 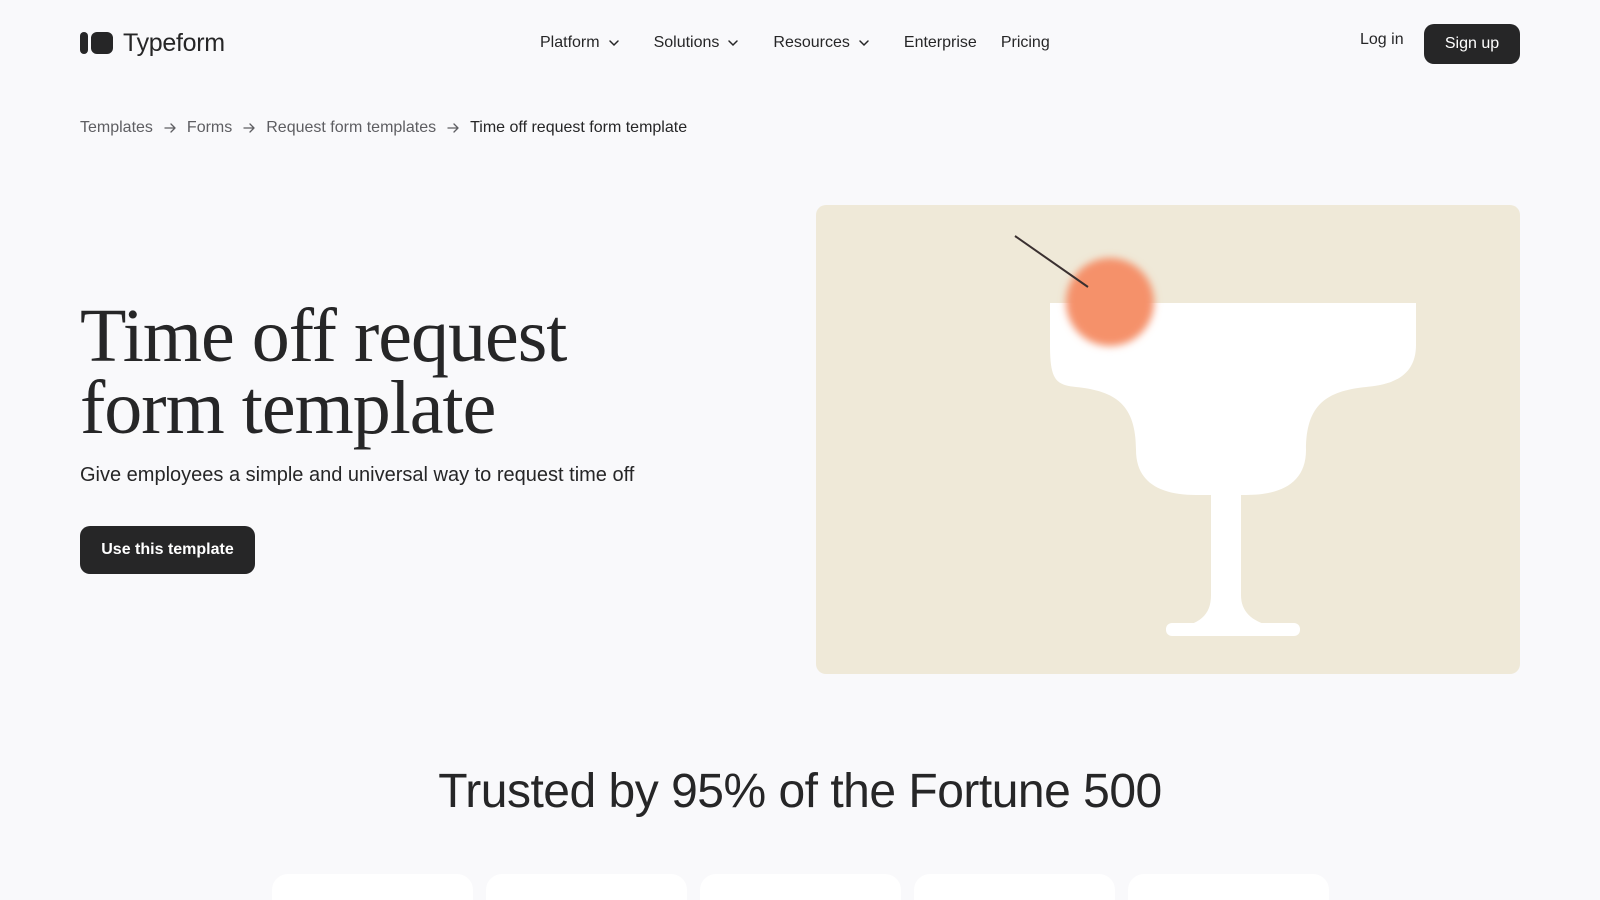 I want to click on nav-pricing-label: Pricing, so click(x=1025, y=42).